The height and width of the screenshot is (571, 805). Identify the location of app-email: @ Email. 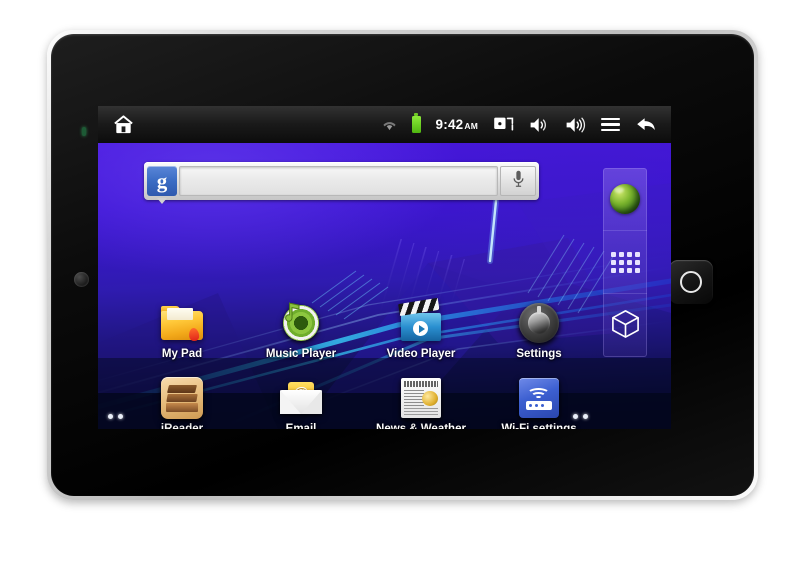
(301, 402).